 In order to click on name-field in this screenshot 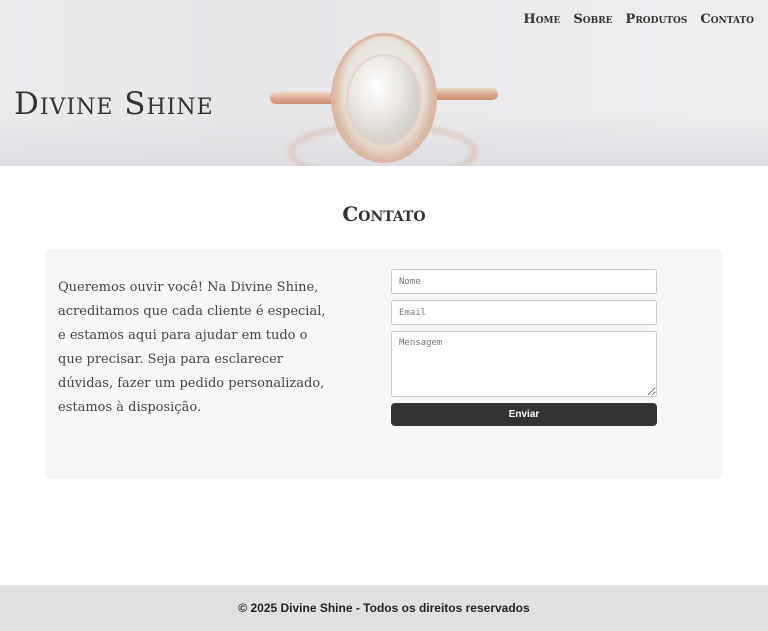, I will do `click(524, 281)`.